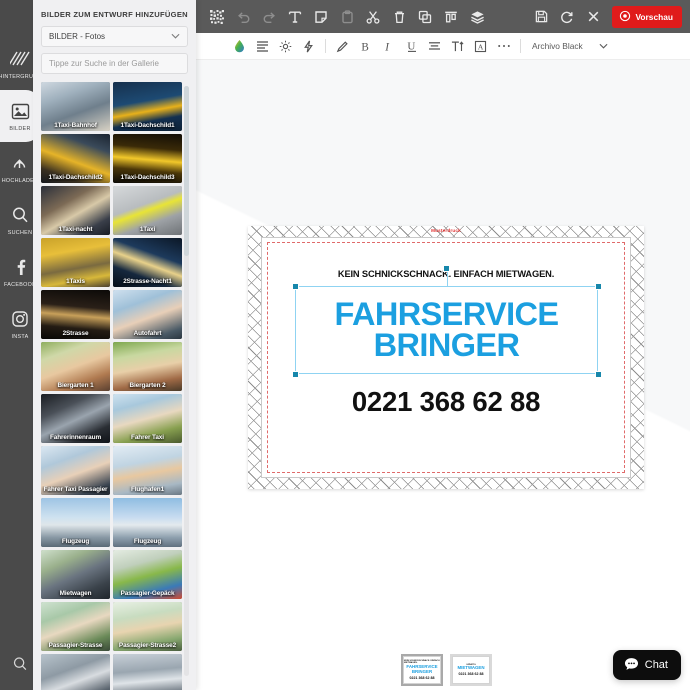 The height and width of the screenshot is (690, 690). What do you see at coordinates (285, 46) in the screenshot?
I see `effects-icon` at bounding box center [285, 46].